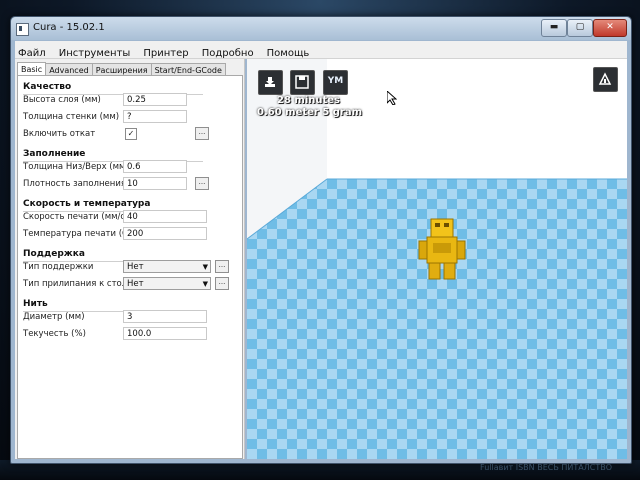 This screenshot has height=480, width=640. What do you see at coordinates (58, 267) in the screenshot?
I see `support-type-label: Тип поддержки` at bounding box center [58, 267].